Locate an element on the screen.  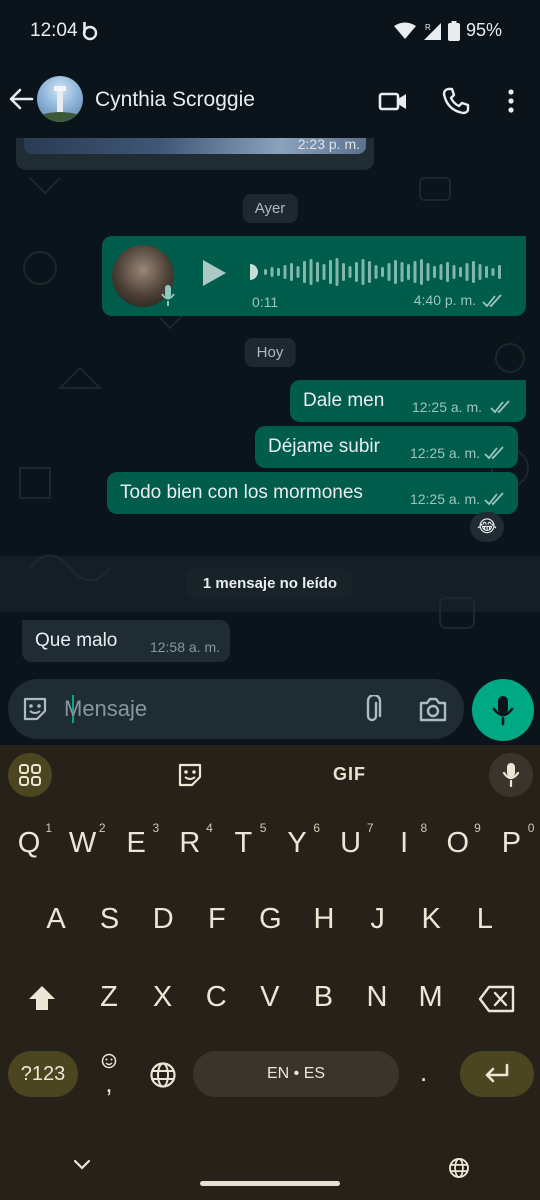
key-n: N is located at coordinates (377, 997).